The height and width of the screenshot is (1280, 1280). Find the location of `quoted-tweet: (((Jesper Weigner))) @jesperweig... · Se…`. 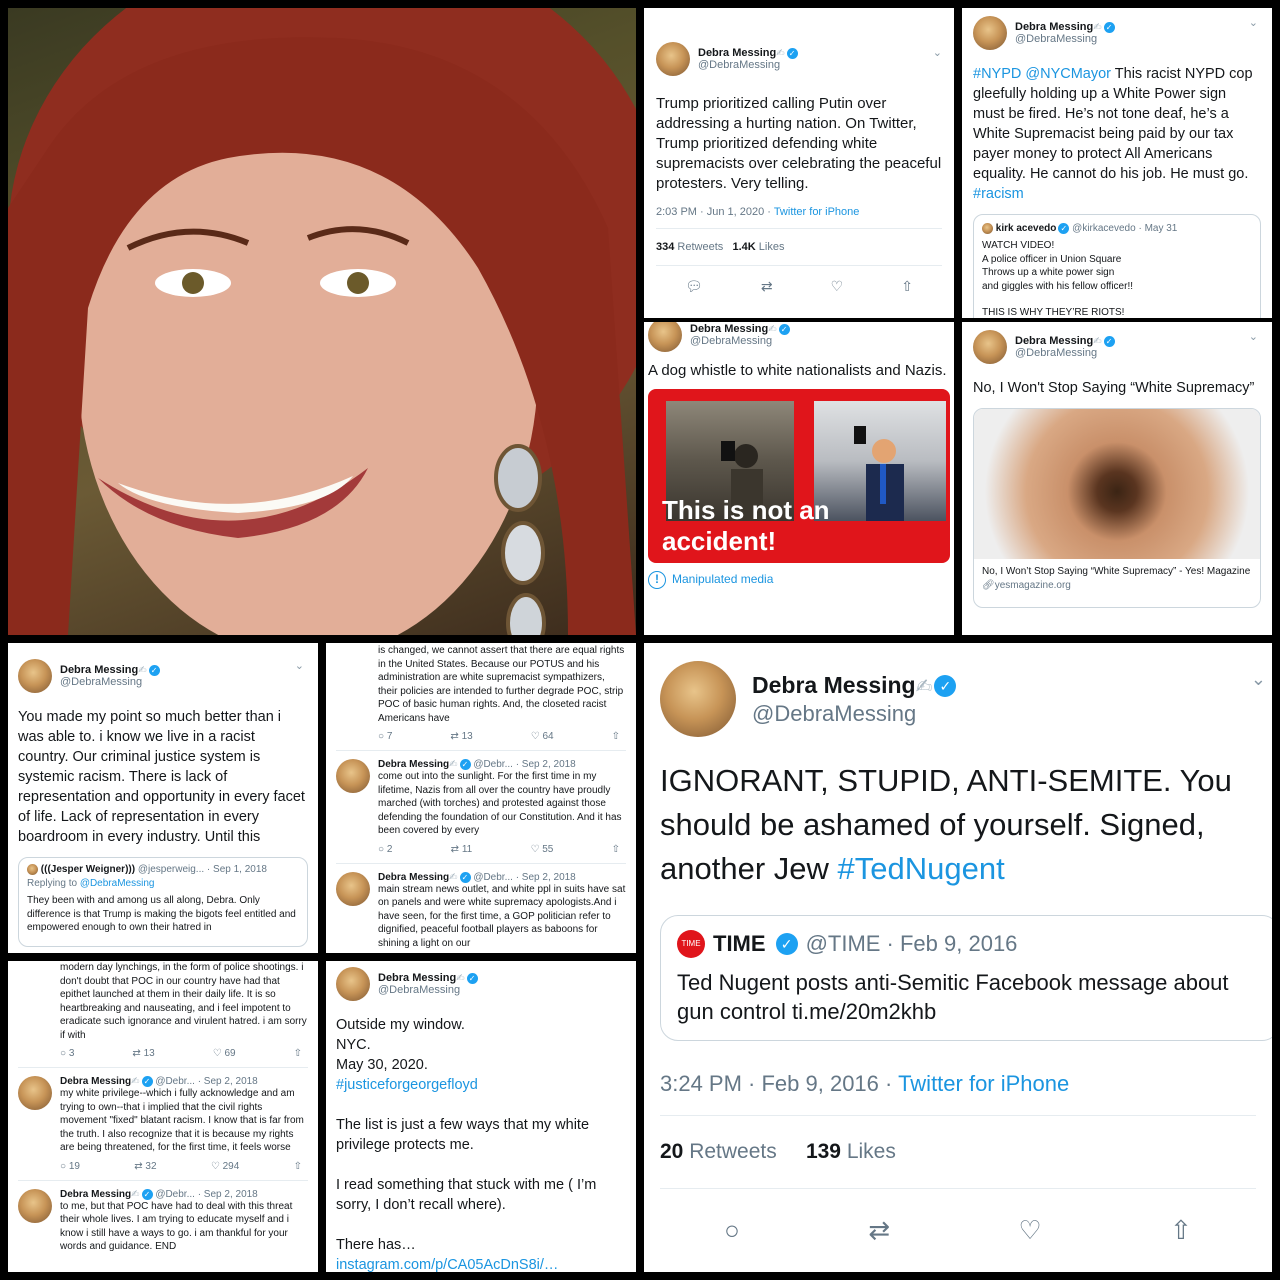

quoted-tweet: (((Jesper Weigner))) @jesperweig... · Se… is located at coordinates (163, 902).